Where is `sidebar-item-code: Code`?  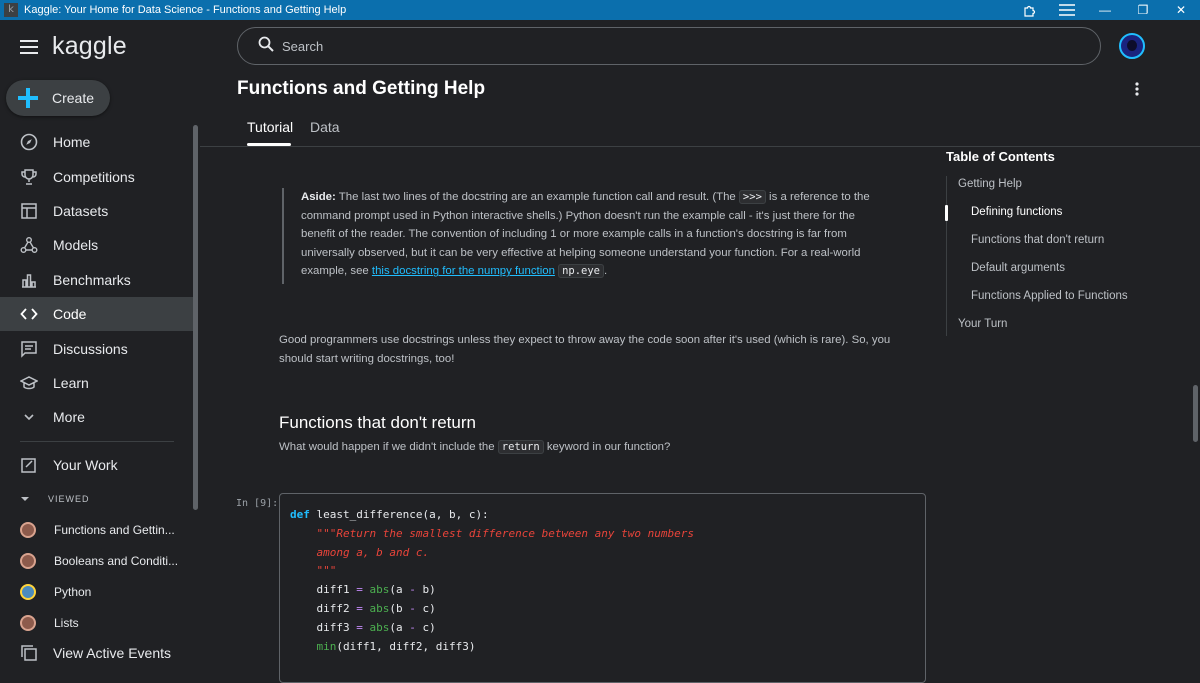
sidebar-item-code: Code is located at coordinates (97, 314).